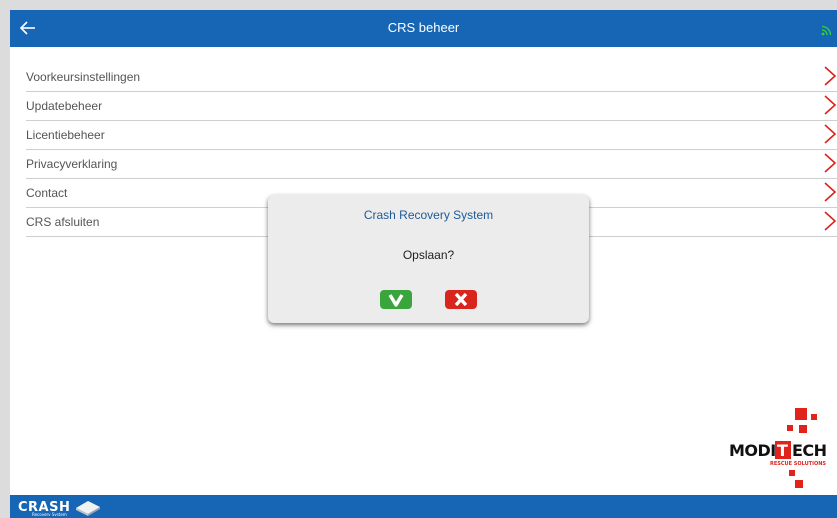 The image size is (837, 518). I want to click on wifi-connected-icon, so click(826, 30).